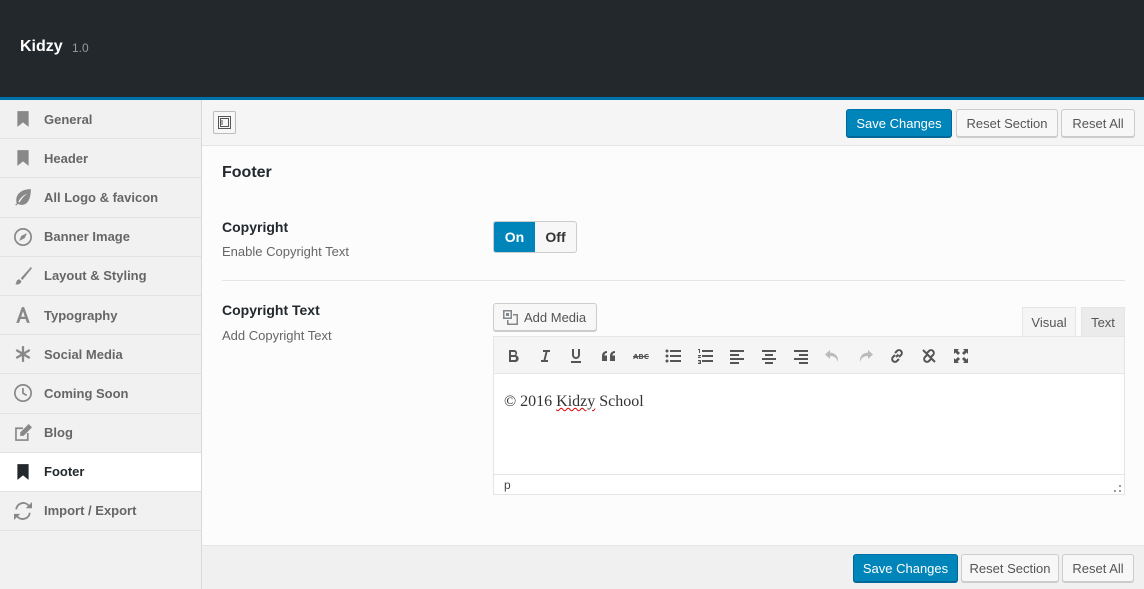 The image size is (1144, 589). I want to click on sidebar-item-social-media: Social Media, so click(100, 355).